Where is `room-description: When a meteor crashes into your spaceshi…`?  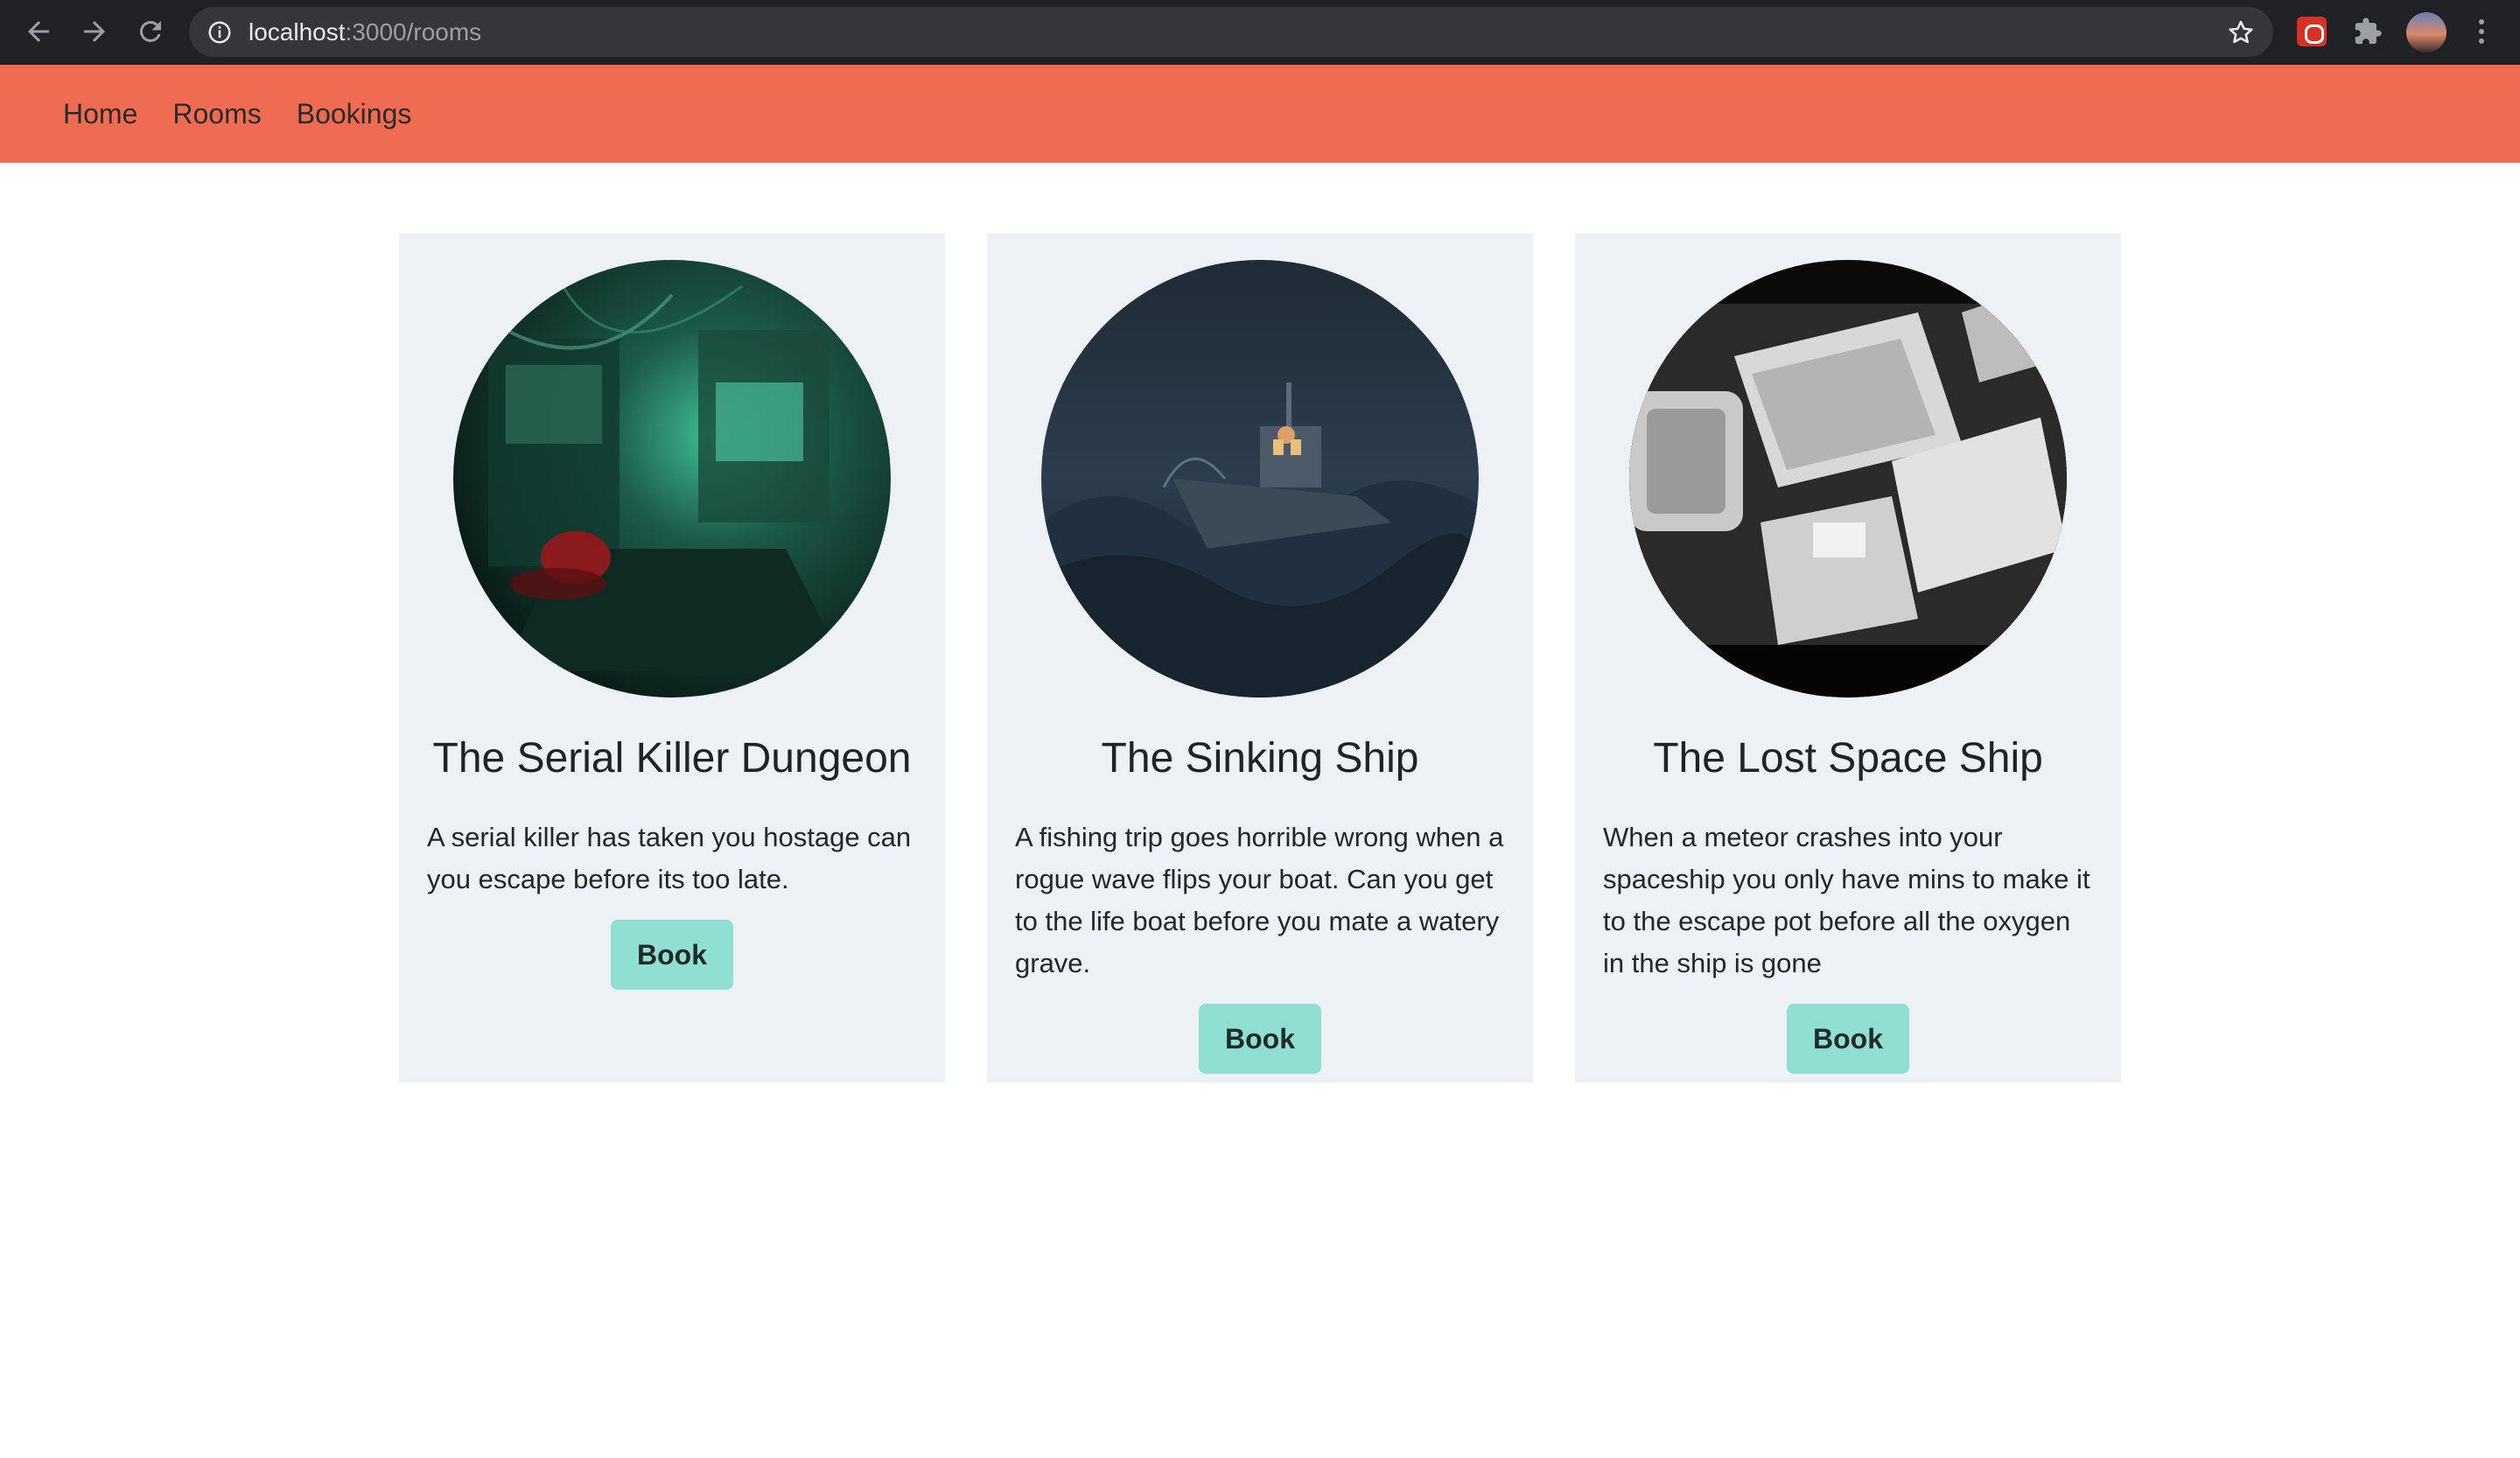
room-description: When a meteor crashes into your spaceshi… is located at coordinates (1846, 900).